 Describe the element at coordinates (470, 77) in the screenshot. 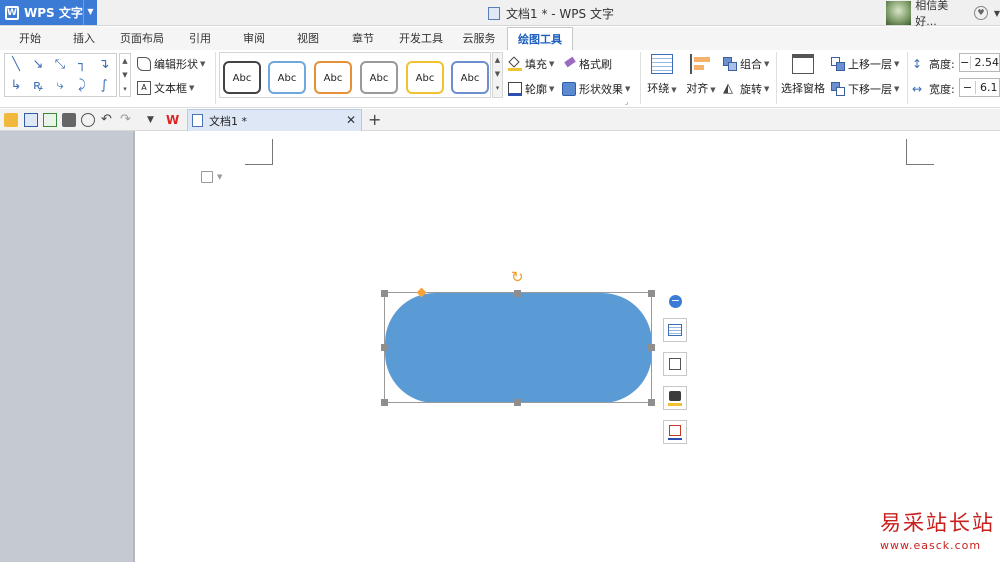

I see `style-preset-6: Abc` at that location.